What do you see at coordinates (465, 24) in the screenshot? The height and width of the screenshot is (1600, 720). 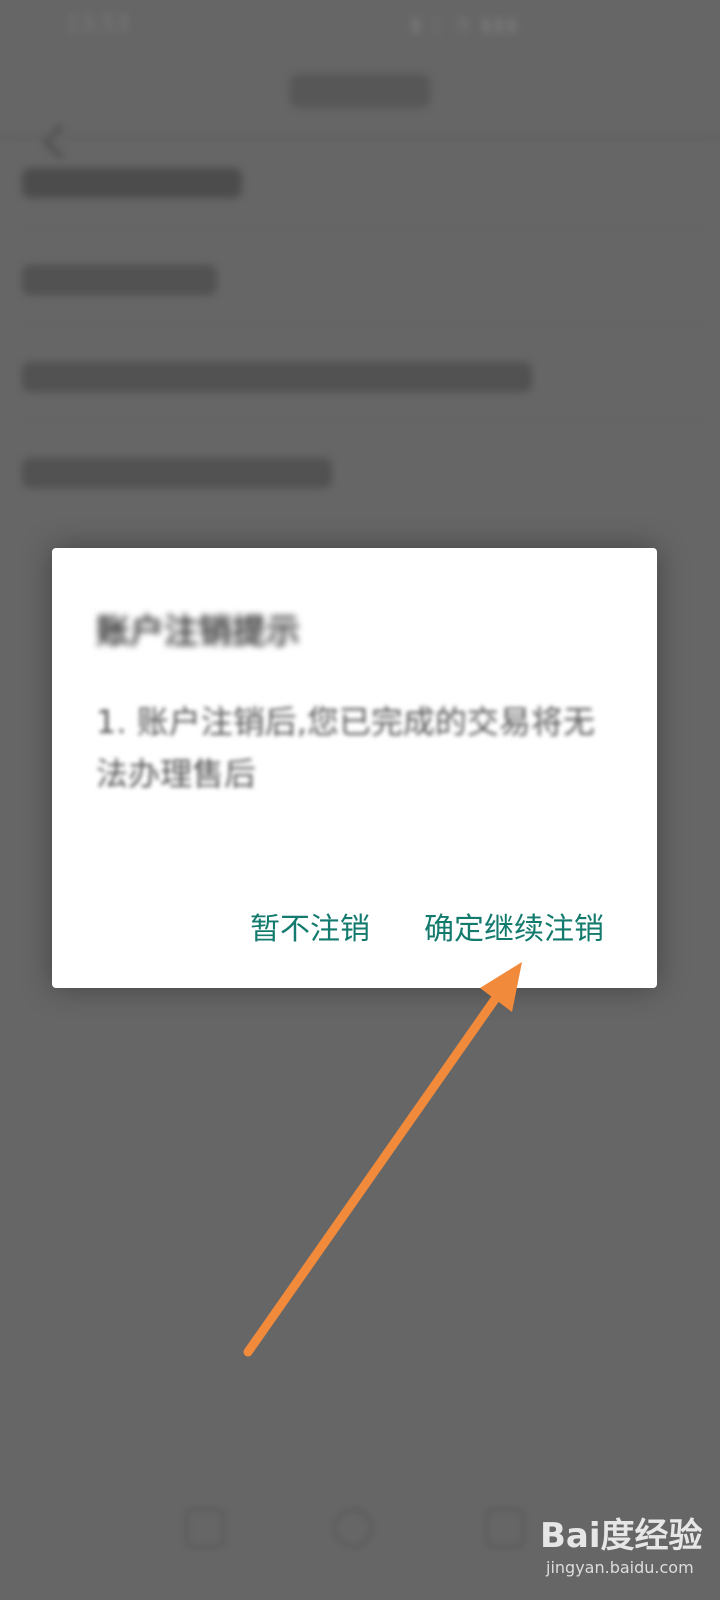 I see `status-icons: ▮ ▯ ◔ ▮▮▮` at bounding box center [465, 24].